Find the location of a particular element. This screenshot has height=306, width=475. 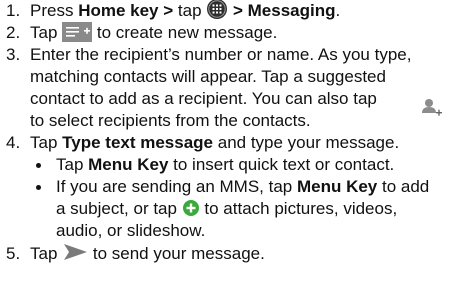

step-5-text: Tap to send your message. is located at coordinates (250, 254).